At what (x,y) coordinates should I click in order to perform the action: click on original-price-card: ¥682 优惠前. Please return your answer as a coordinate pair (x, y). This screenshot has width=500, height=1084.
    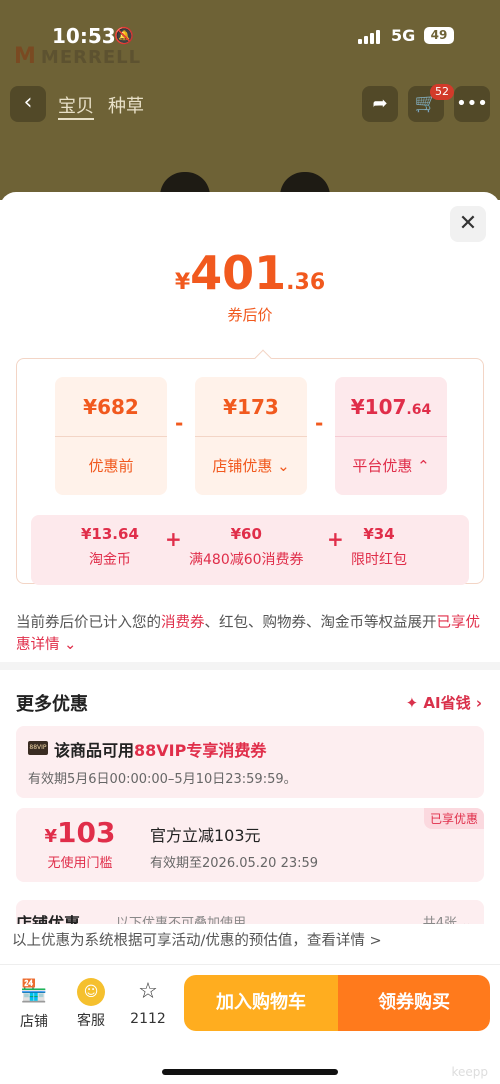
    Looking at the image, I should click on (111, 436).